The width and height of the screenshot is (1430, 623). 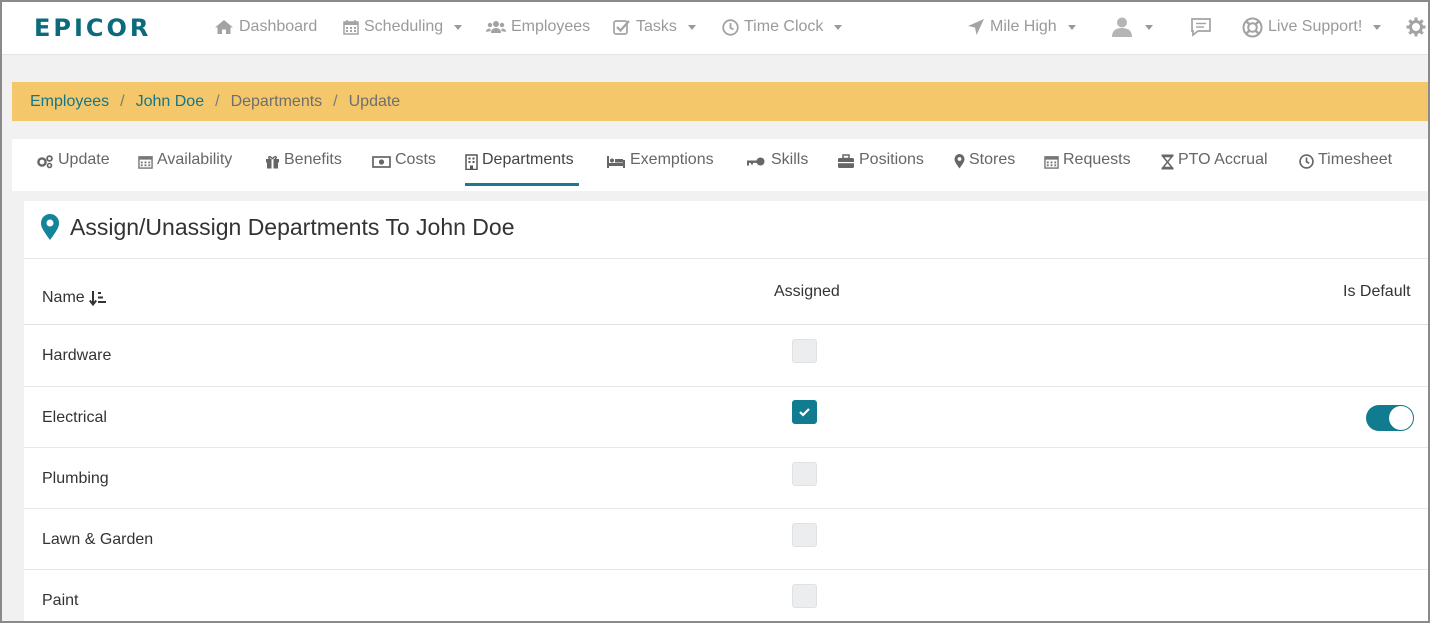 I want to click on toggle-knob, so click(x=1401, y=418).